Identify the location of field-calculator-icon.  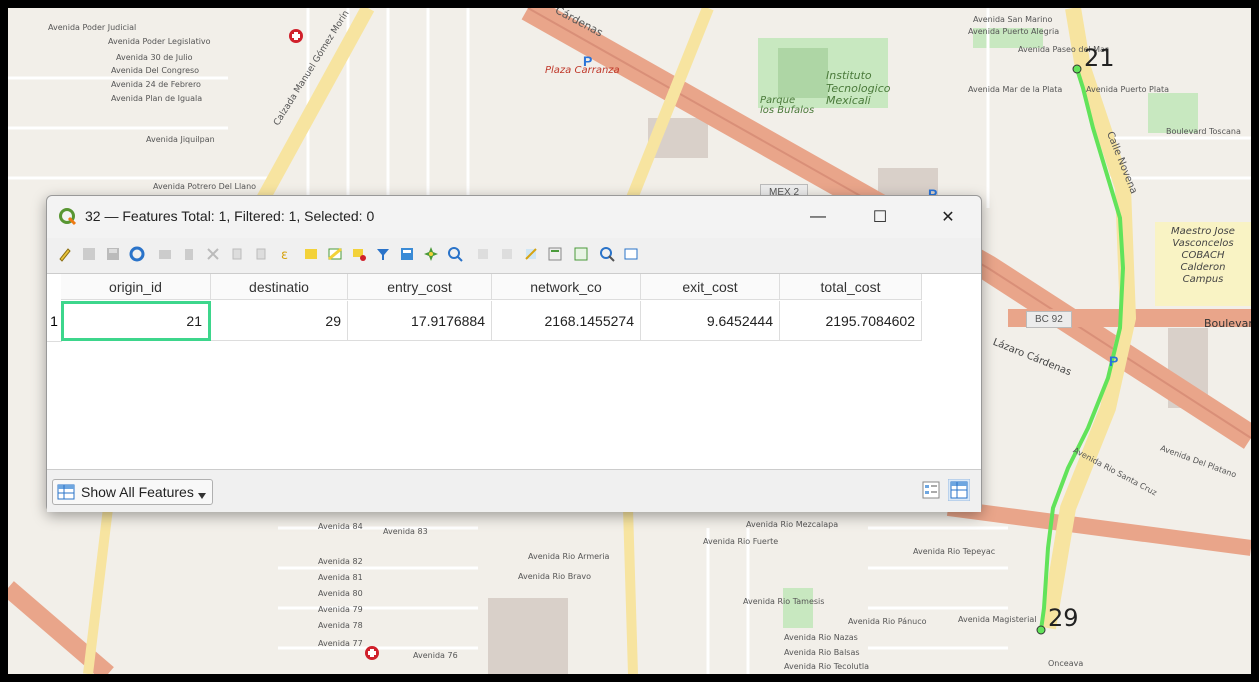
(555, 254).